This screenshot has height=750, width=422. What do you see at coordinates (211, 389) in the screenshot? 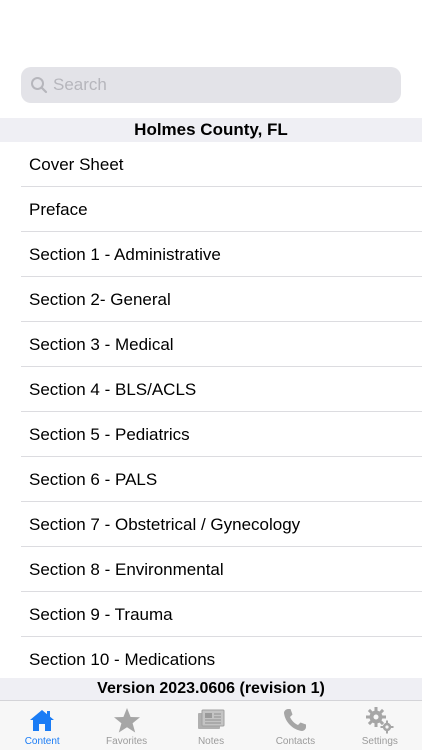
I see `list-item-section-4: Section 4 - BLS/ACLS` at bounding box center [211, 389].